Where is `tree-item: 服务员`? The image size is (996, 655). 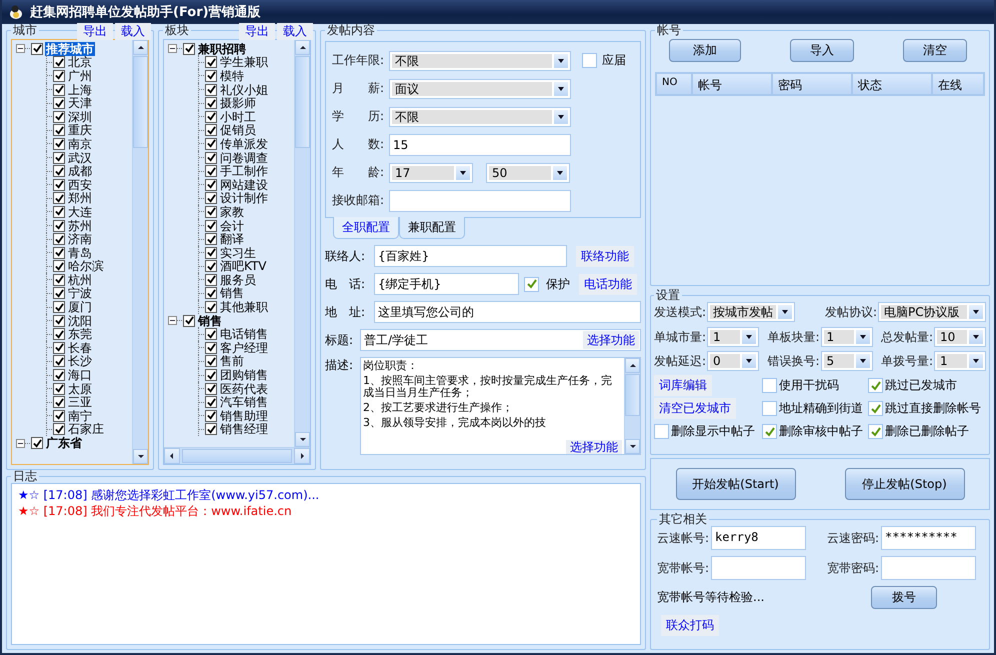
tree-item: 服务员 is located at coordinates (238, 279).